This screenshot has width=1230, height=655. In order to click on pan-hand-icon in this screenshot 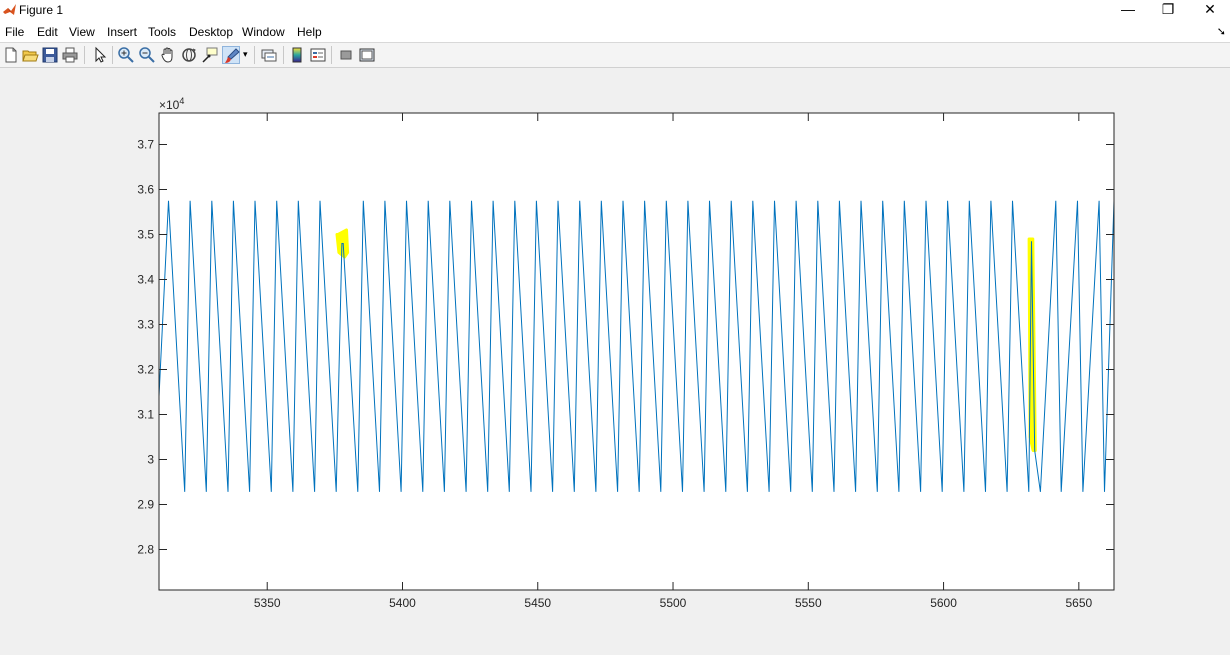, I will do `click(168, 55)`.